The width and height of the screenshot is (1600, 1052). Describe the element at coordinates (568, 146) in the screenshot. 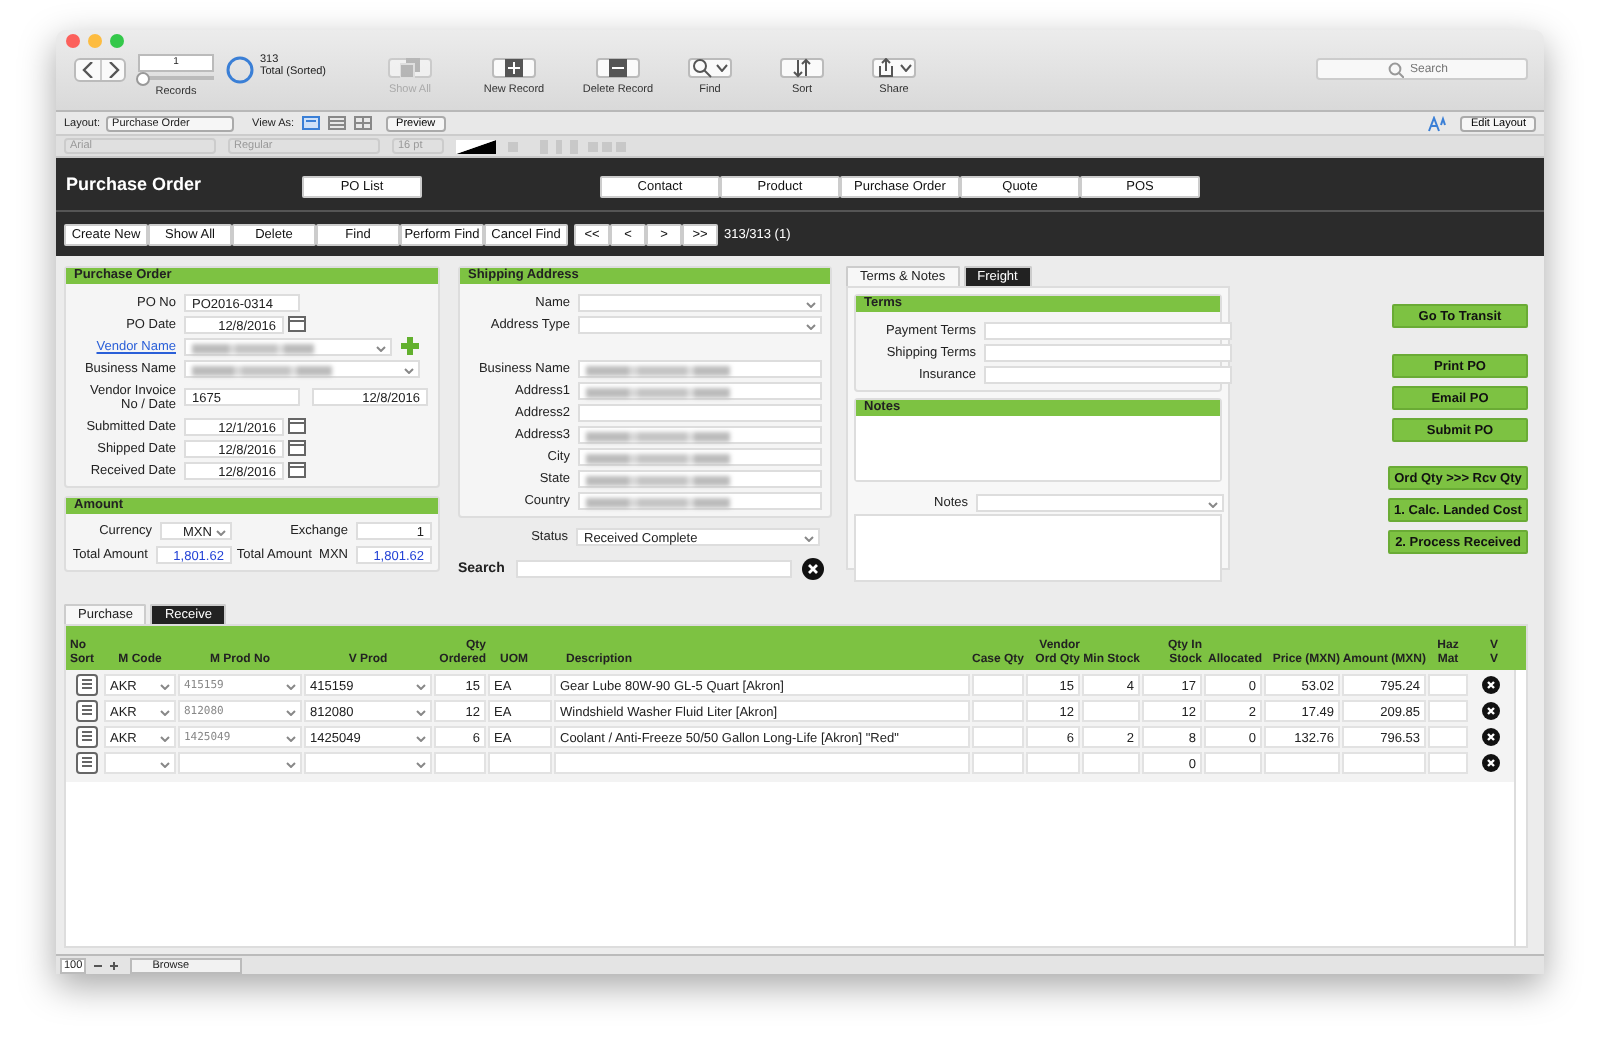

I see `text-style-icons` at that location.